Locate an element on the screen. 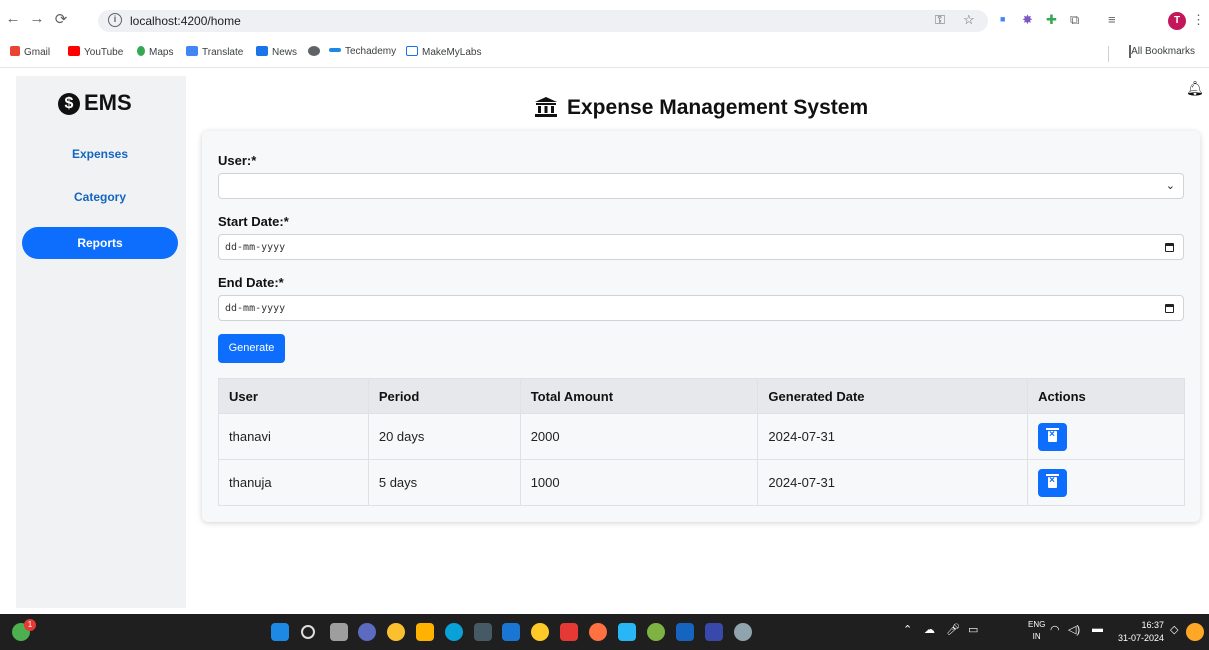 Image resolution: width=1209 pixels, height=650 pixels. notification-bell-icon: 🔔︎ is located at coordinates (1195, 88).